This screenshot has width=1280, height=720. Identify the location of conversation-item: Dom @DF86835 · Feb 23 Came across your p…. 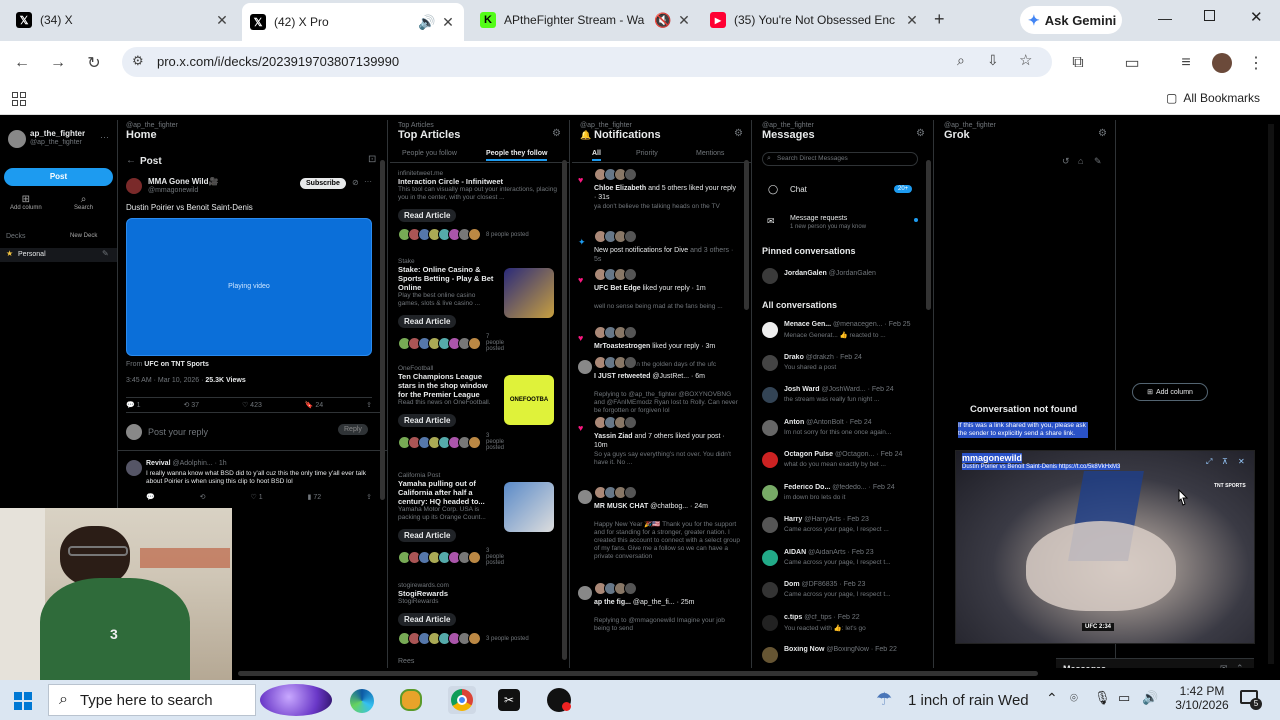
(840, 594).